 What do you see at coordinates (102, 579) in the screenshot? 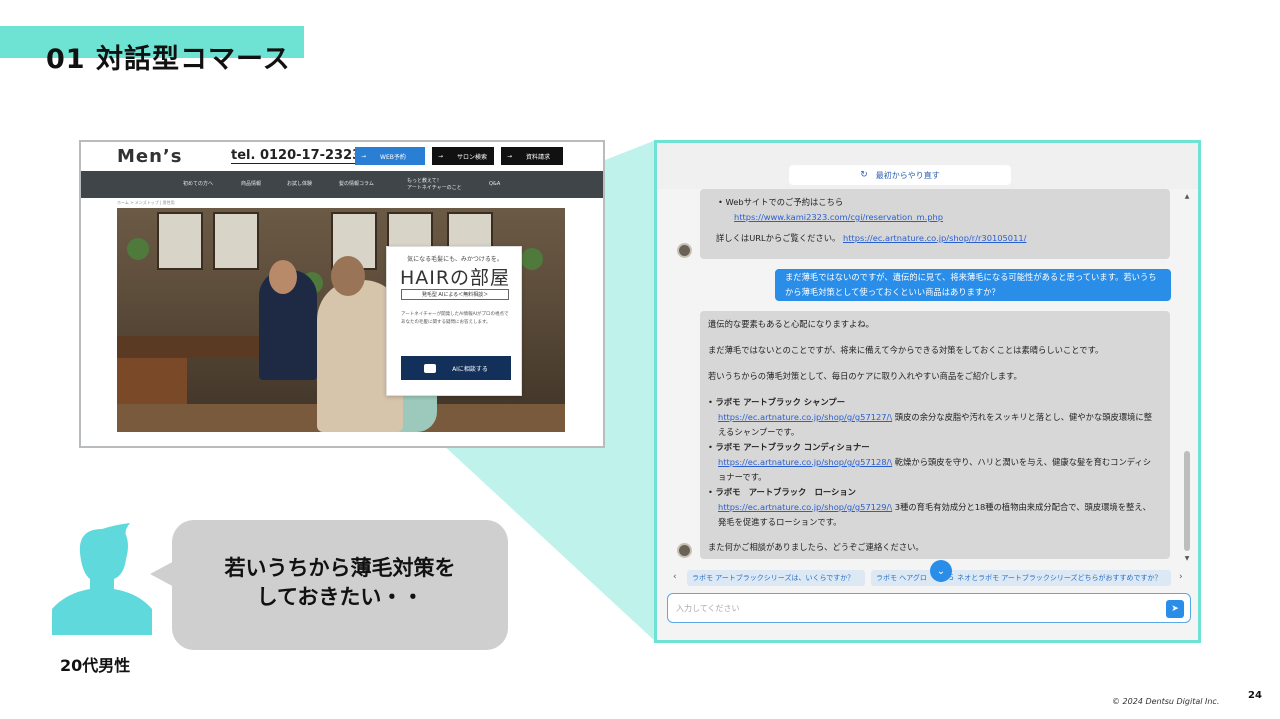
I see `person-silhouette-icon` at bounding box center [102, 579].